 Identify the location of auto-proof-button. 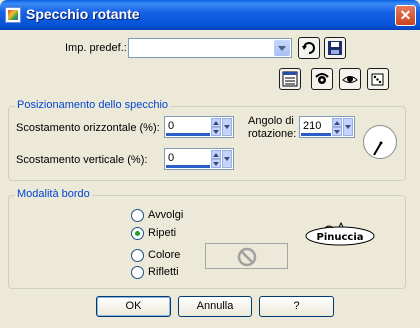
(350, 79).